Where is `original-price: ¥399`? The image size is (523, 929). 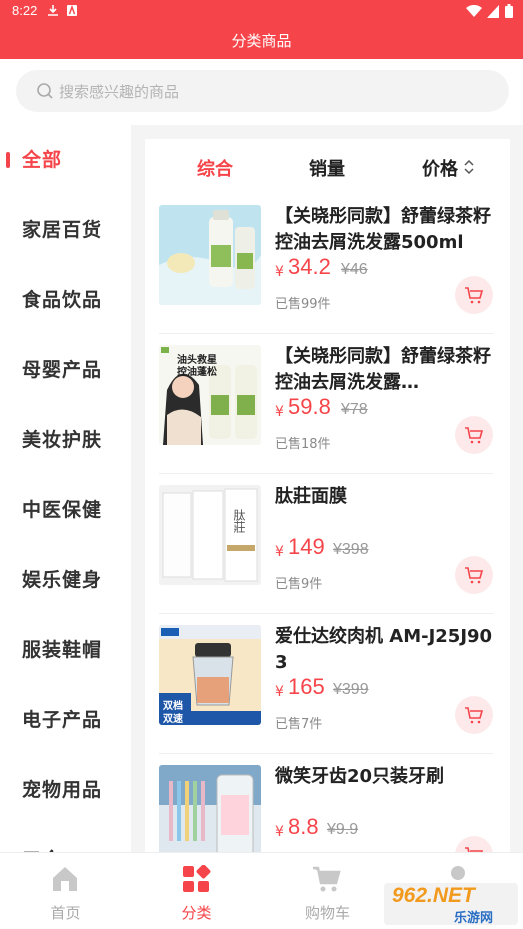
original-price: ¥399 is located at coordinates (351, 689).